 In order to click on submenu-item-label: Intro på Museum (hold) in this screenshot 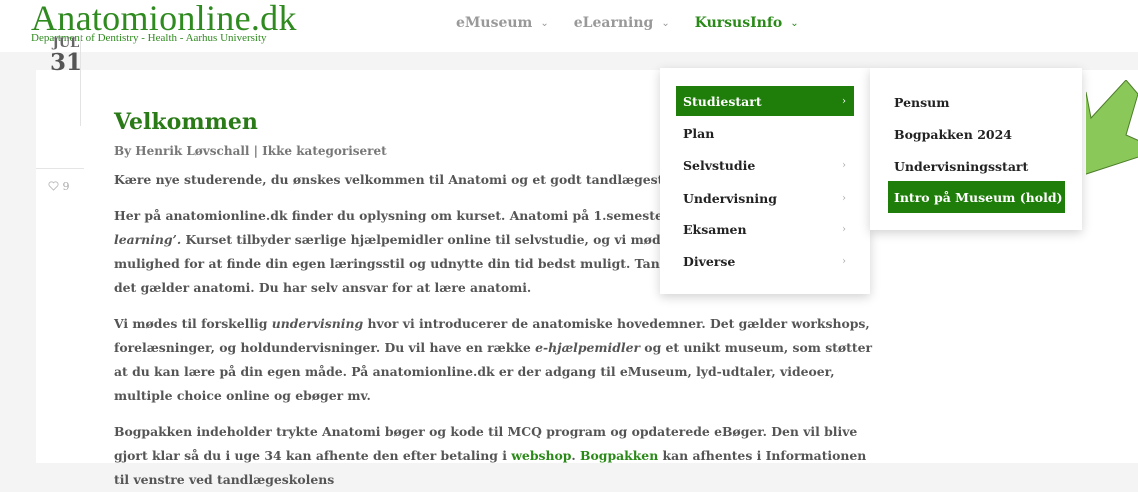, I will do `click(978, 197)`.